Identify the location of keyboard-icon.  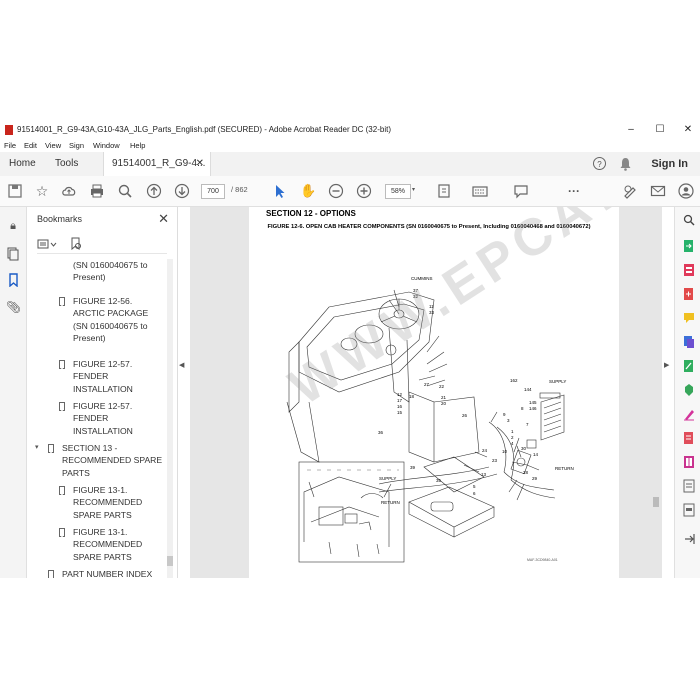
(480, 191).